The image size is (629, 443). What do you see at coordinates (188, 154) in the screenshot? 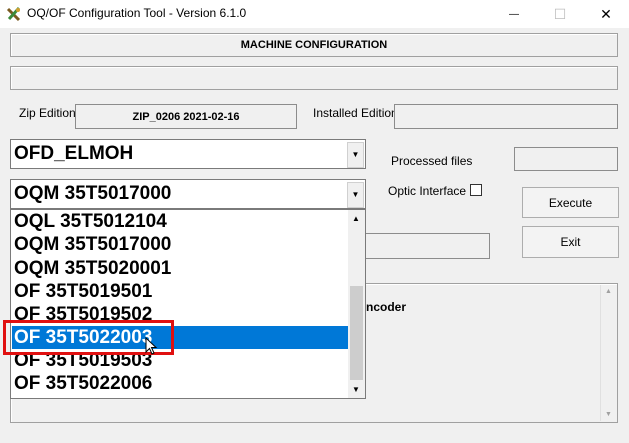
I see `machine-select: OFD_ELMOH ▼` at bounding box center [188, 154].